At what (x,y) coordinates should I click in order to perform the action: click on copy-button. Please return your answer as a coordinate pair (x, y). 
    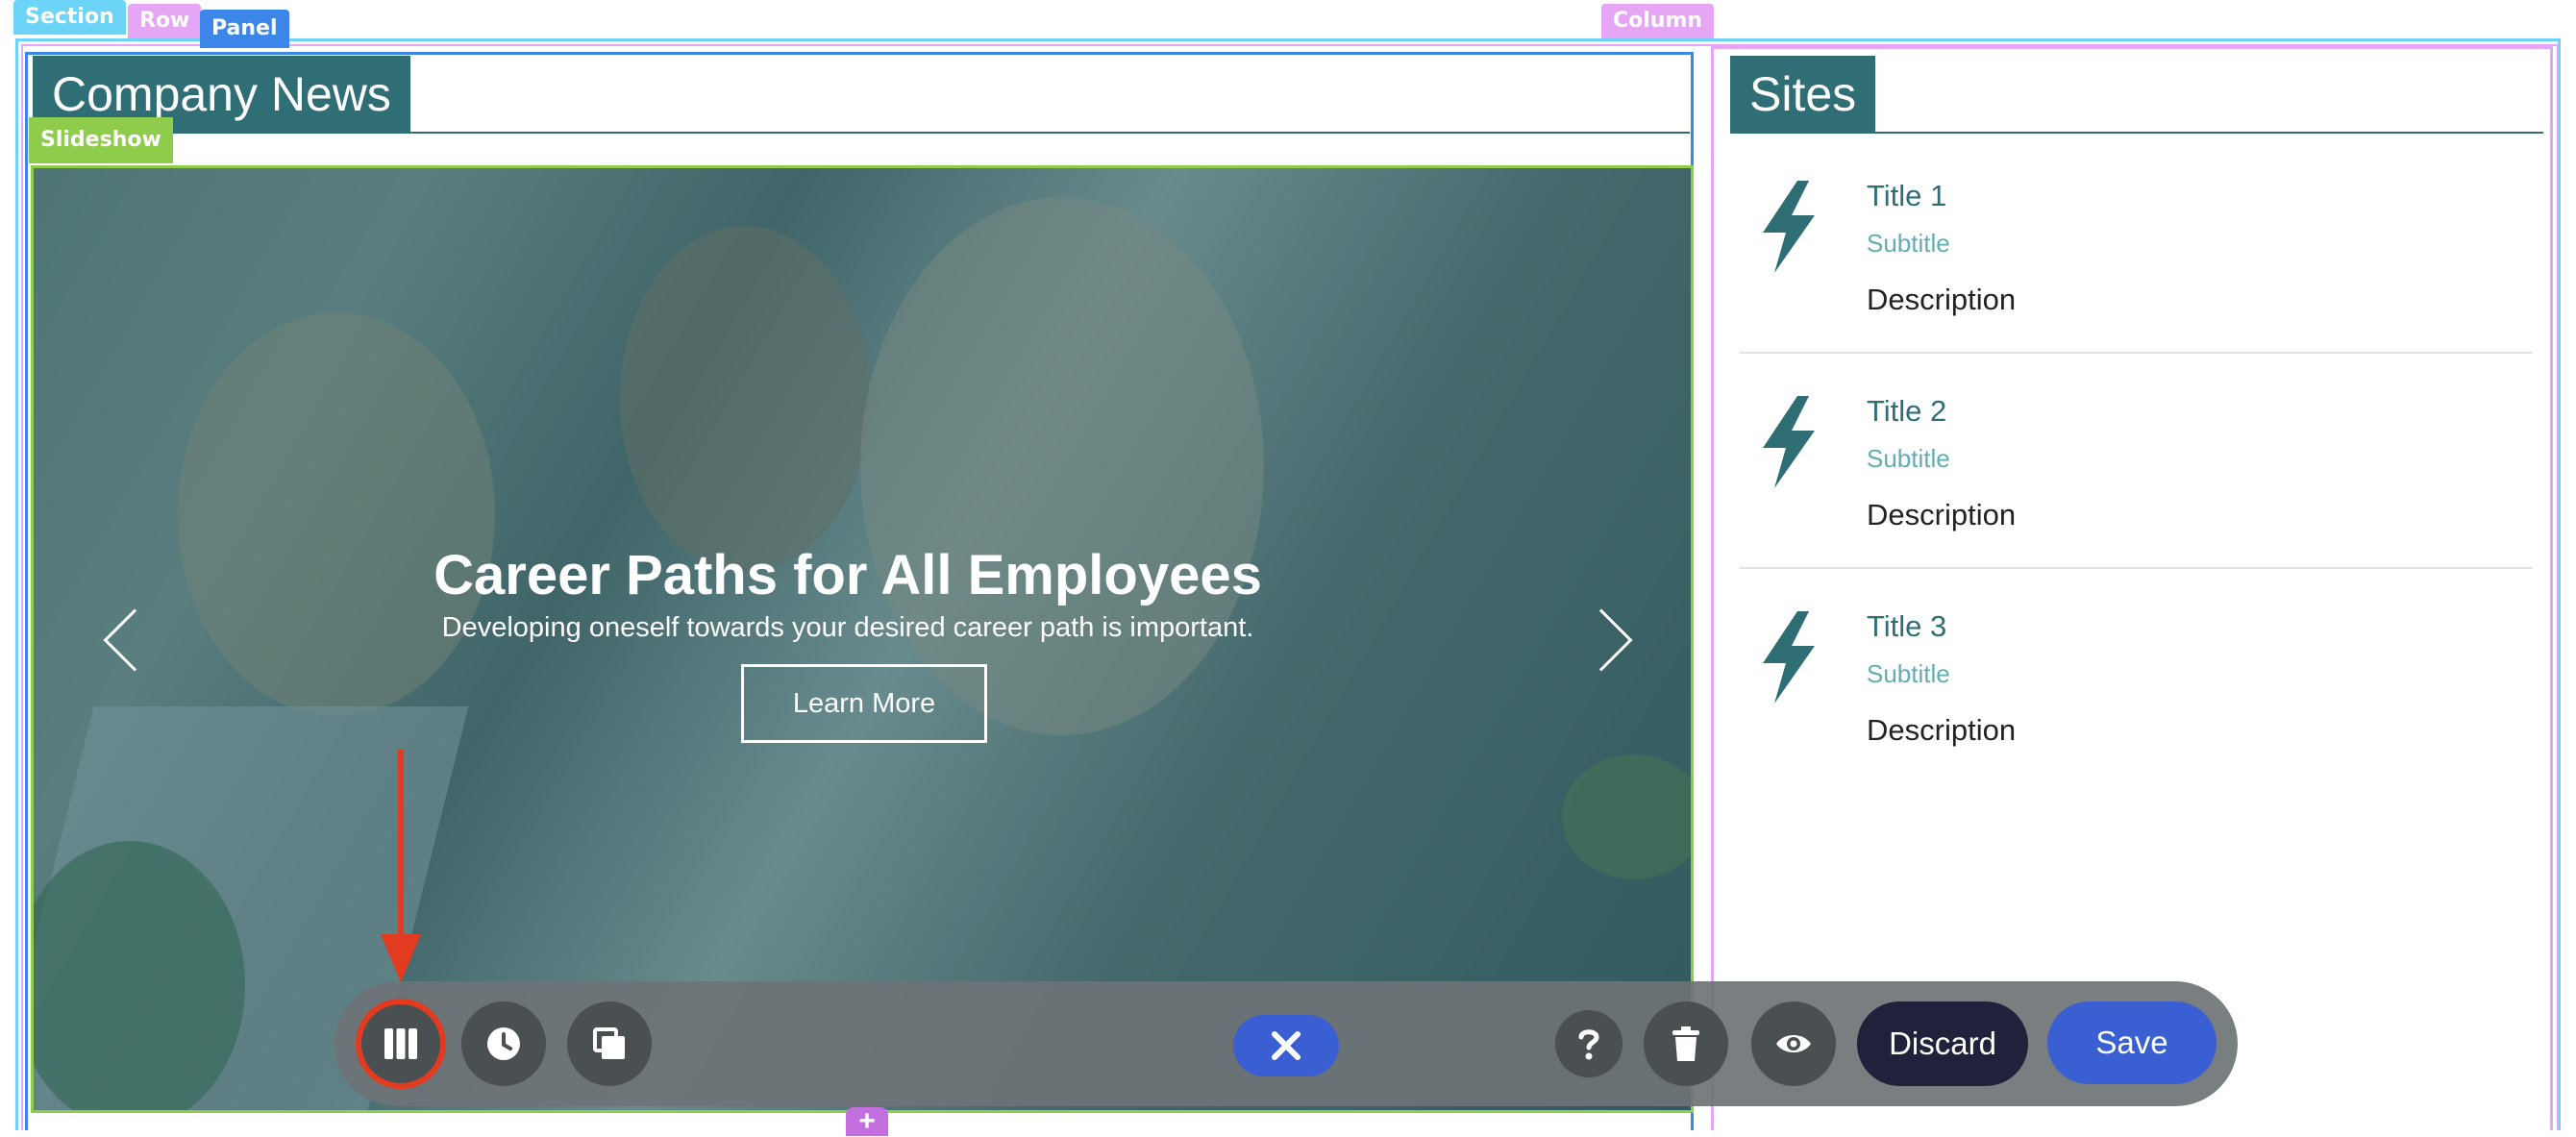
    Looking at the image, I should click on (610, 1043).